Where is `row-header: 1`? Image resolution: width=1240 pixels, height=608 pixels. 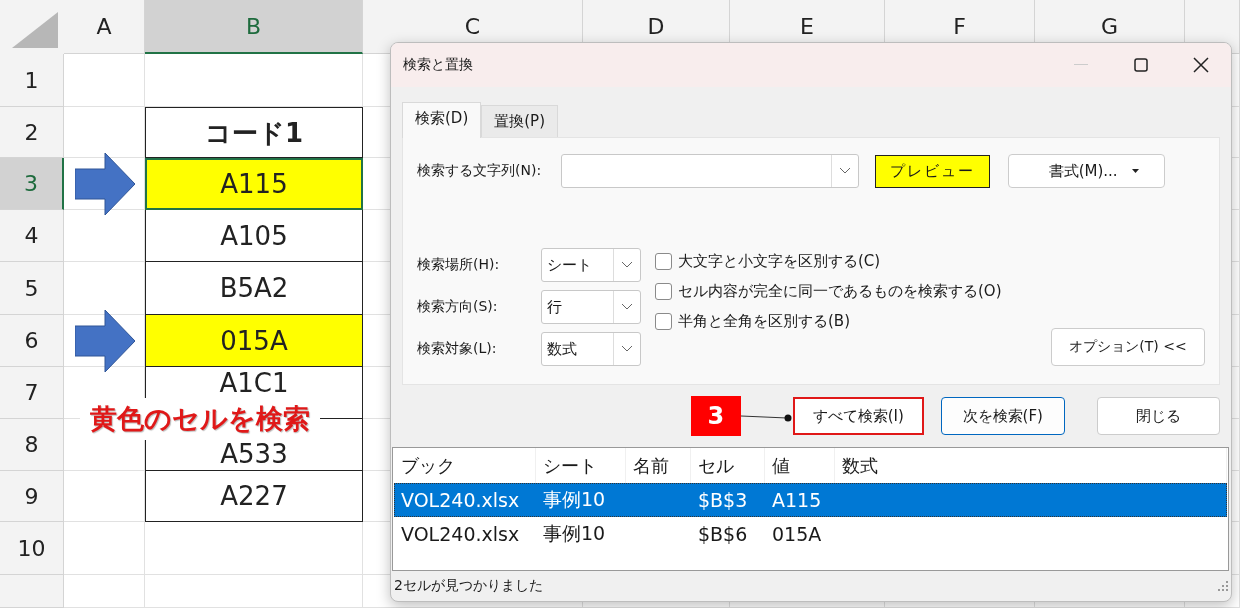 row-header: 1 is located at coordinates (32, 80).